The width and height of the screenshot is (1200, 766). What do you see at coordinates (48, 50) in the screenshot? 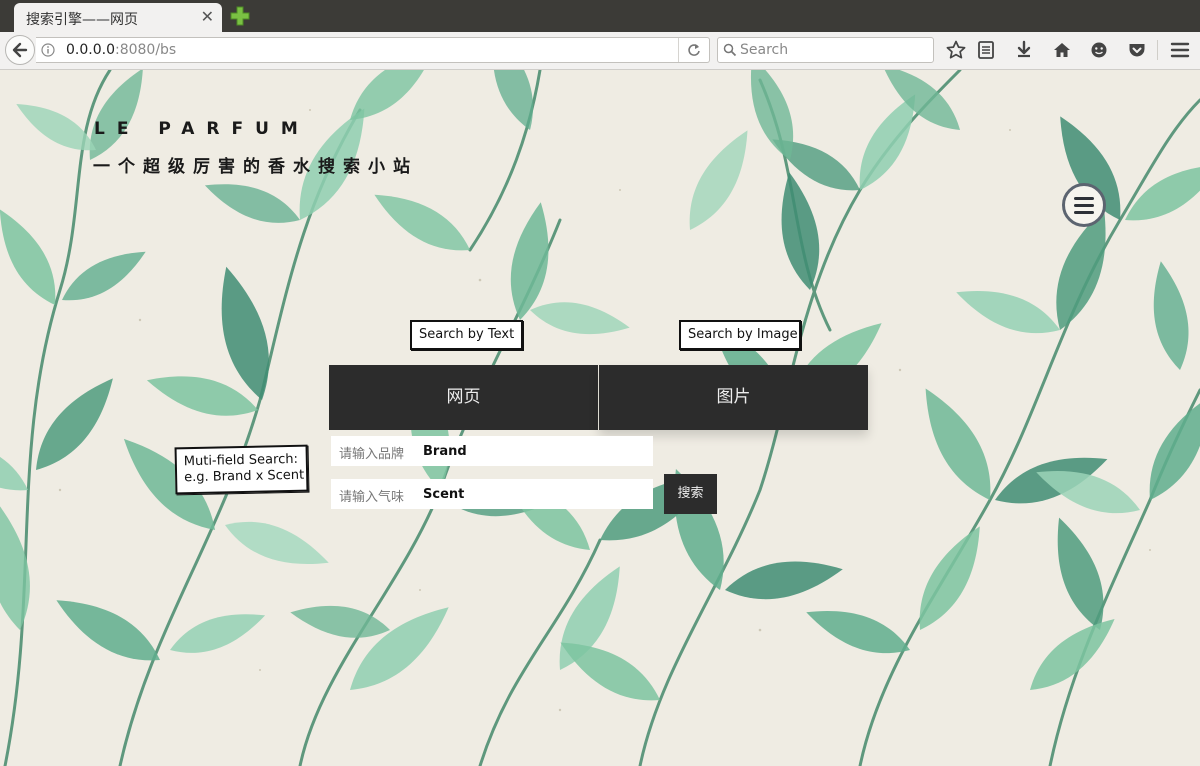
I see `info-icon` at bounding box center [48, 50].